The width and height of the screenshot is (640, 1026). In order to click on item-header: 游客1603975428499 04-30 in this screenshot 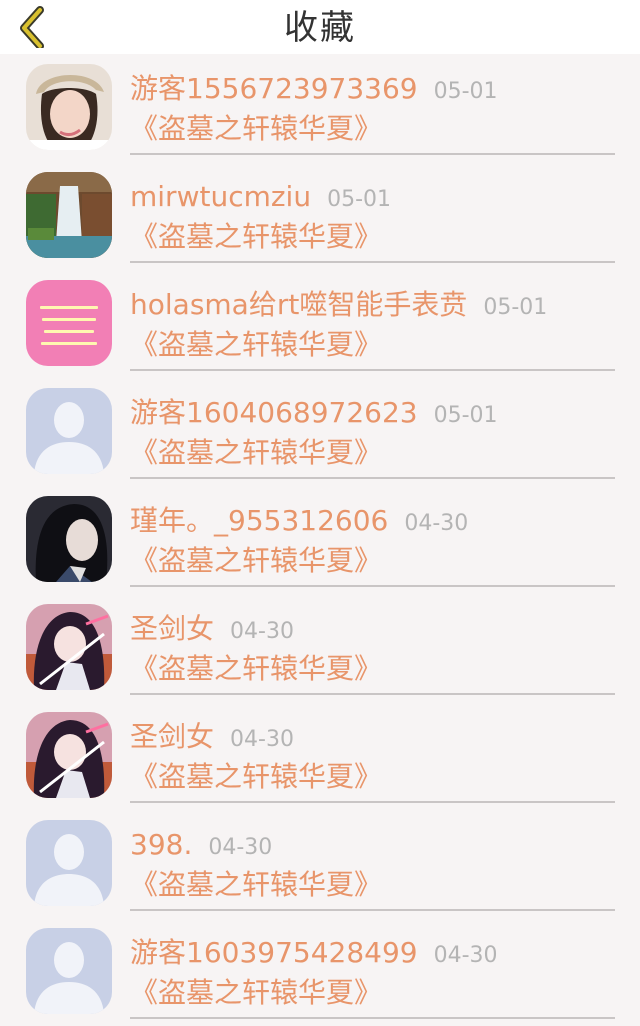, I will do `click(314, 953)`.